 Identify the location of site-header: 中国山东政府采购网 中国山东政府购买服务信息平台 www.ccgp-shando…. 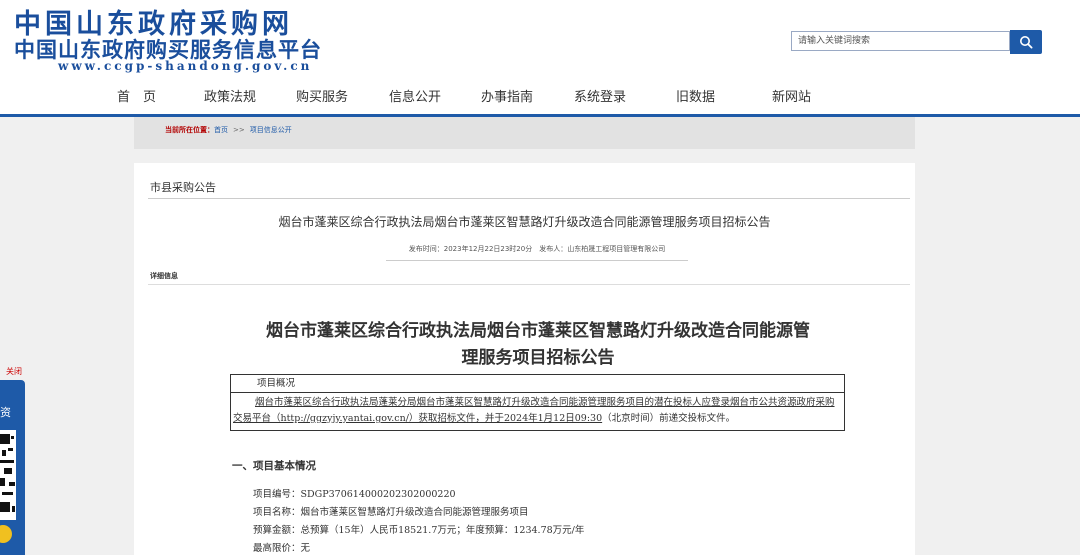
(540, 40).